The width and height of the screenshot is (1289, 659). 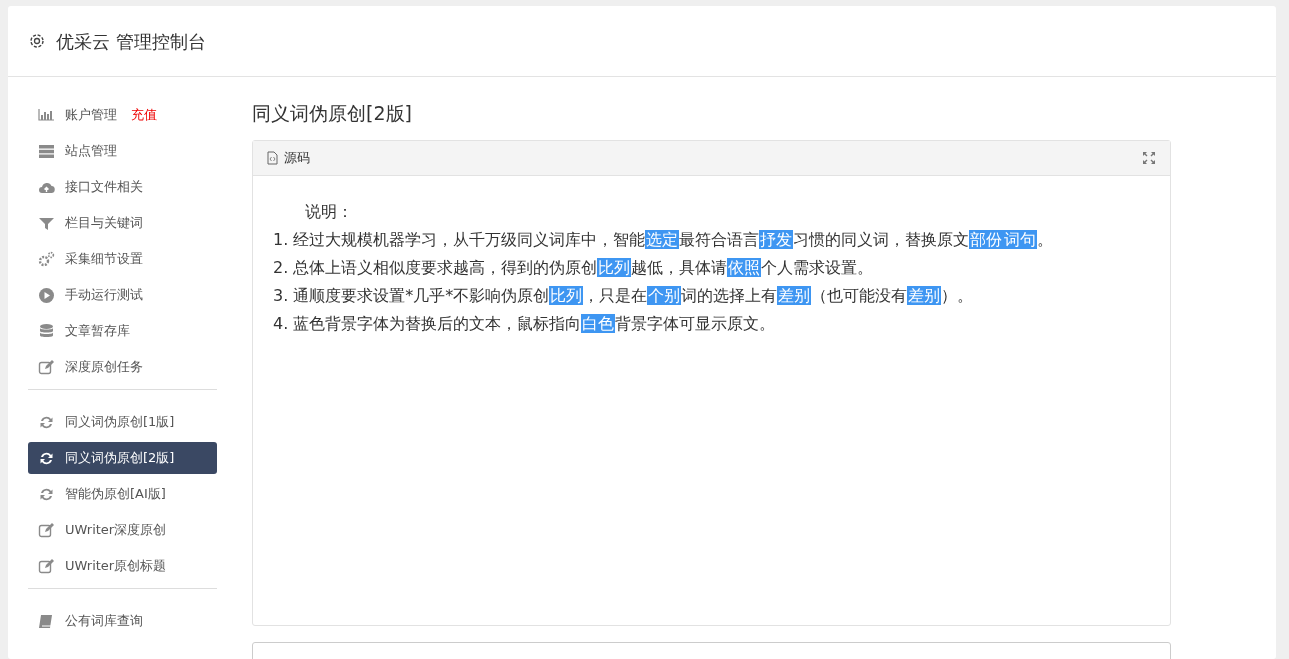 What do you see at coordinates (122, 566) in the screenshot?
I see `sidebar-item: UWriter原创标题` at bounding box center [122, 566].